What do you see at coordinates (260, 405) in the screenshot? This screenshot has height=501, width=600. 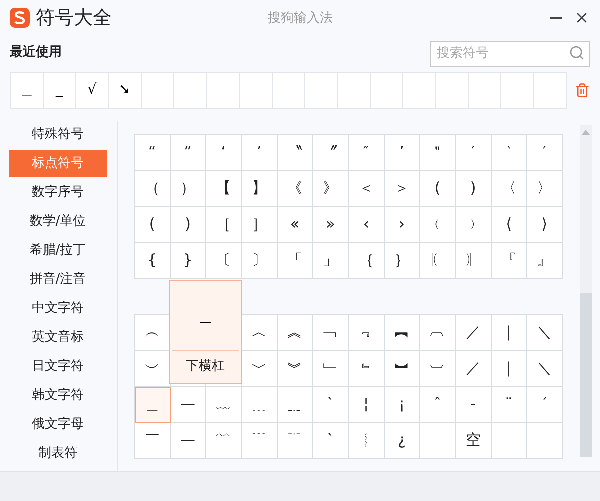 I see `symbol-cell: ﹍` at bounding box center [260, 405].